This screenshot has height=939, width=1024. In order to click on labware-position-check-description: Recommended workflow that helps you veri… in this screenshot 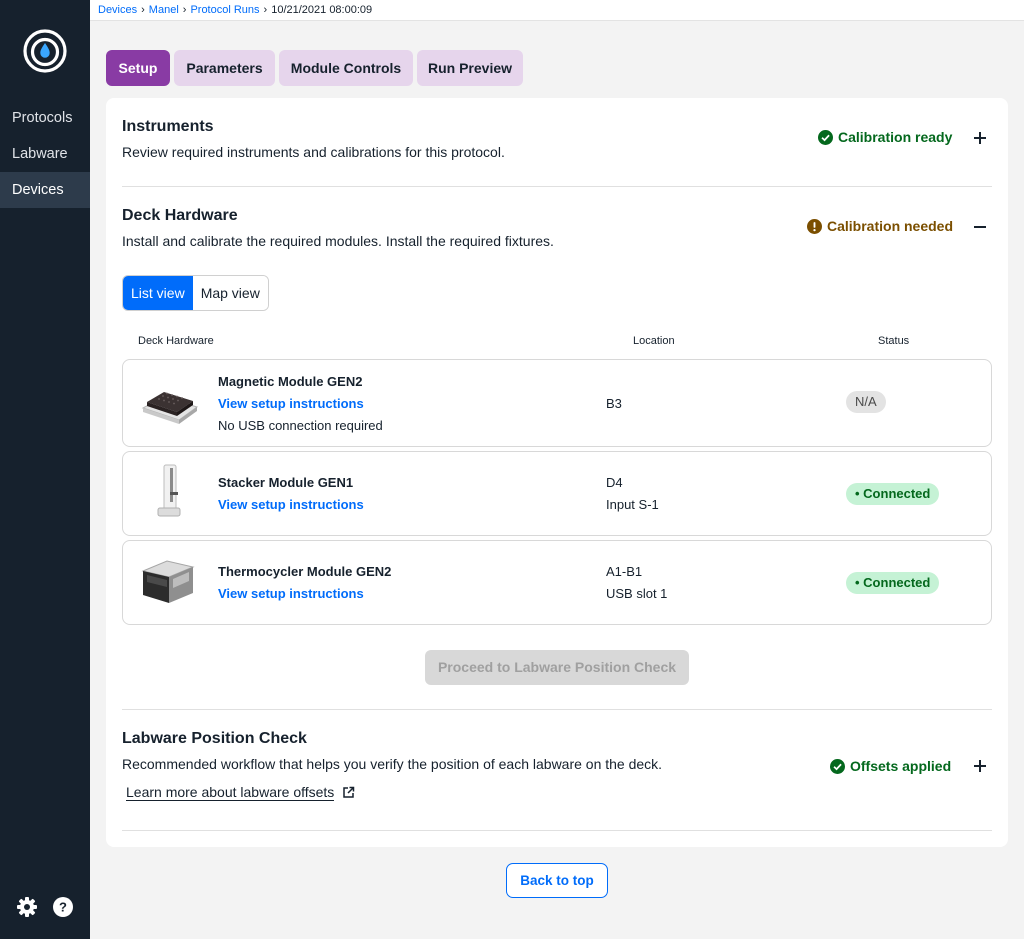, I will do `click(392, 764)`.